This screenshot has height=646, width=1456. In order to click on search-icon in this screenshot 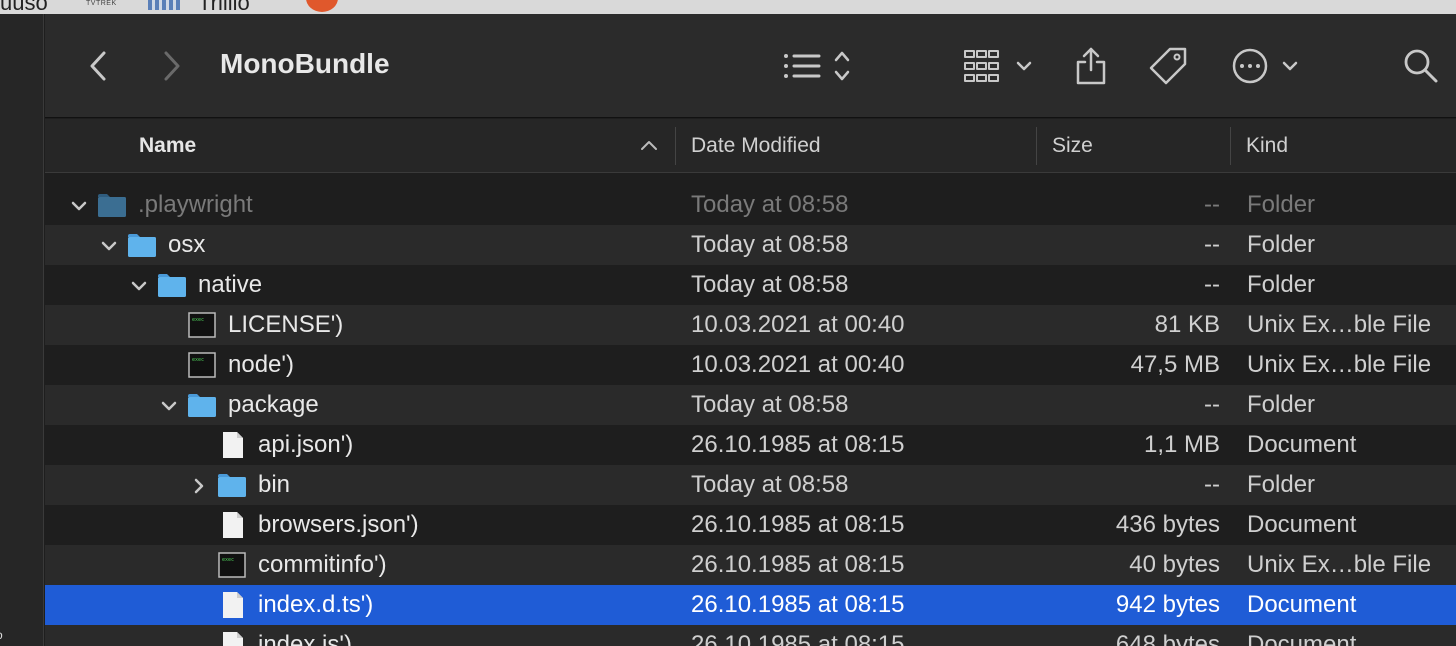, I will do `click(1421, 66)`.